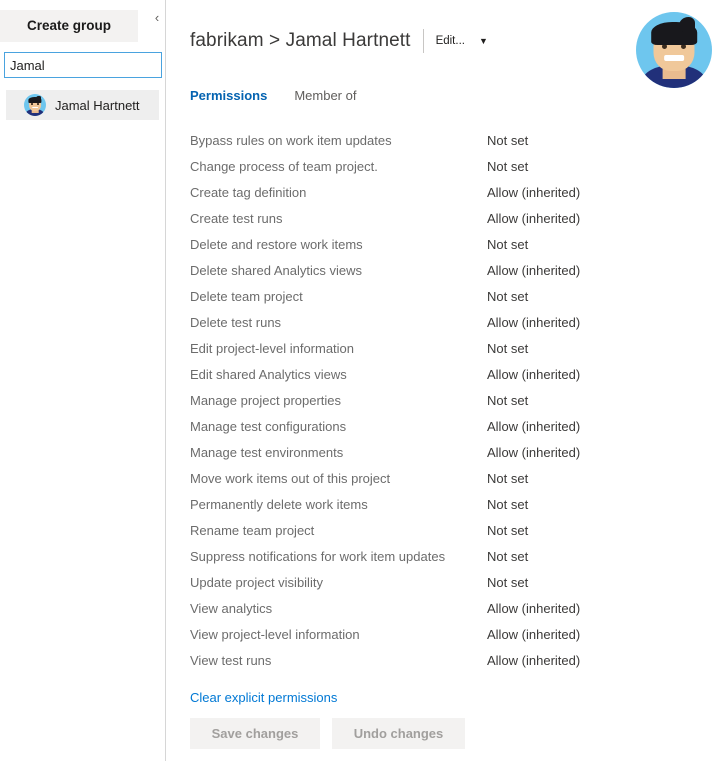 The width and height of the screenshot is (724, 761). I want to click on permission-name: Permanently delete work items, so click(279, 504).